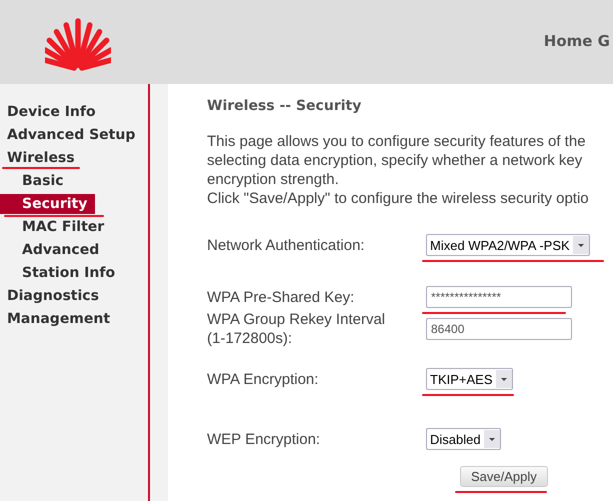  Describe the element at coordinates (463, 439) in the screenshot. I see `dropdown: Disabled` at that location.